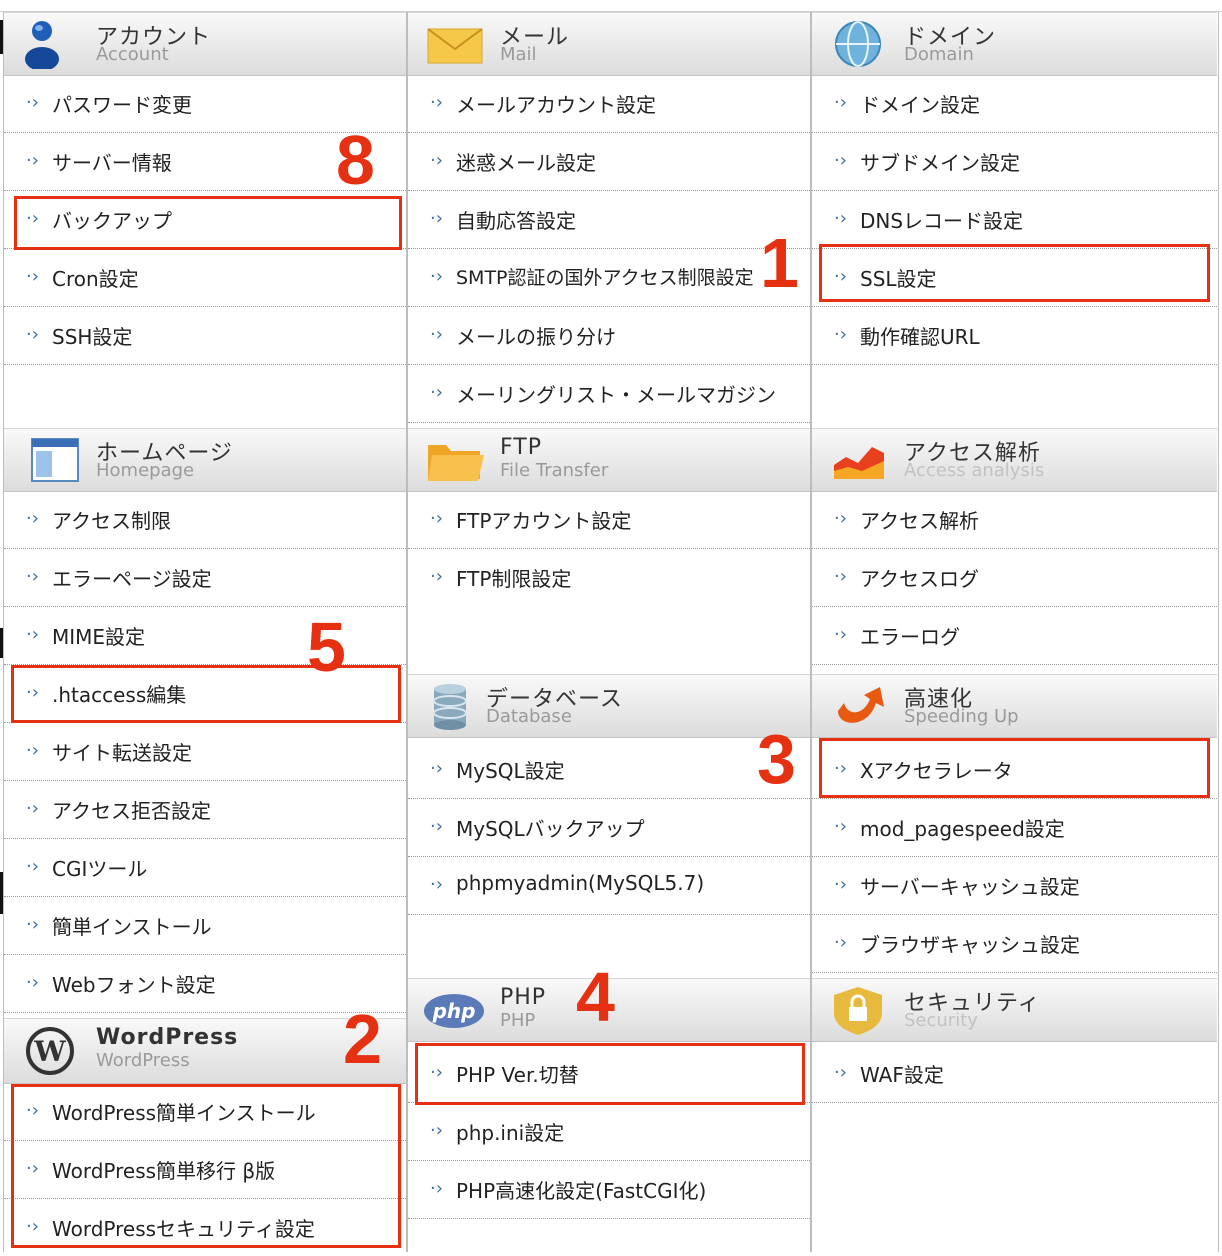  I want to click on menu-item-label: メールの振り分け, so click(536, 337).